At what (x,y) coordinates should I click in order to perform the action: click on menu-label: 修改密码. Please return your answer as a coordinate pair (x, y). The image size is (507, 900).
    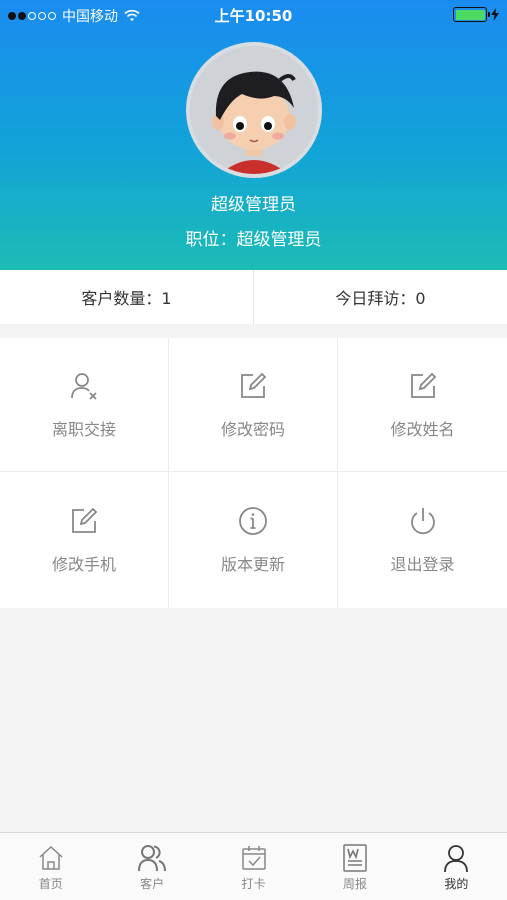
    Looking at the image, I should click on (252, 429).